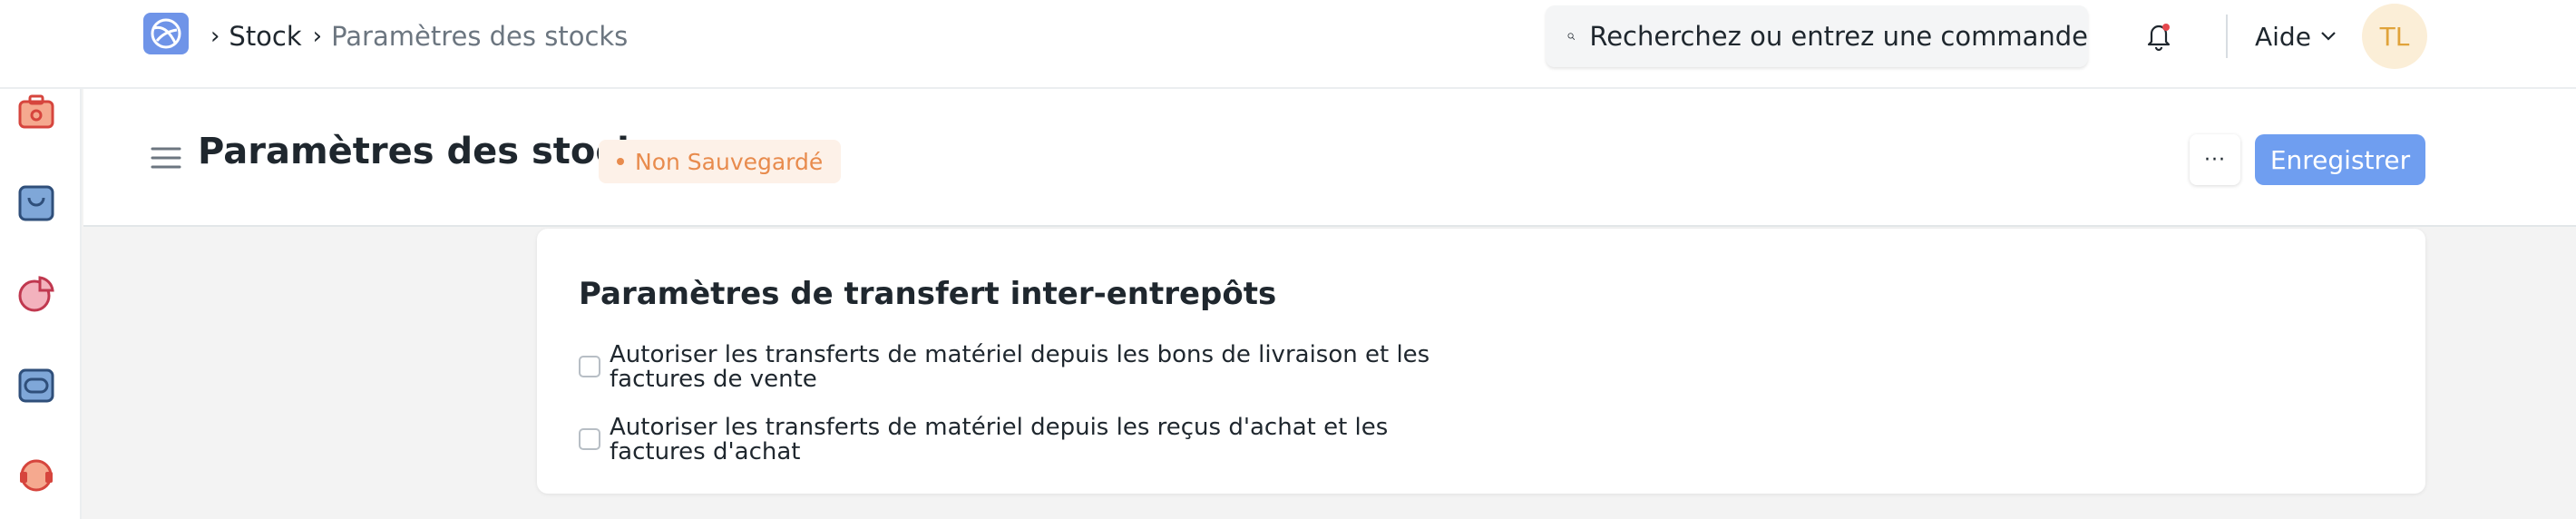 The width and height of the screenshot is (2576, 519). I want to click on navbar-divider, so click(2227, 36).